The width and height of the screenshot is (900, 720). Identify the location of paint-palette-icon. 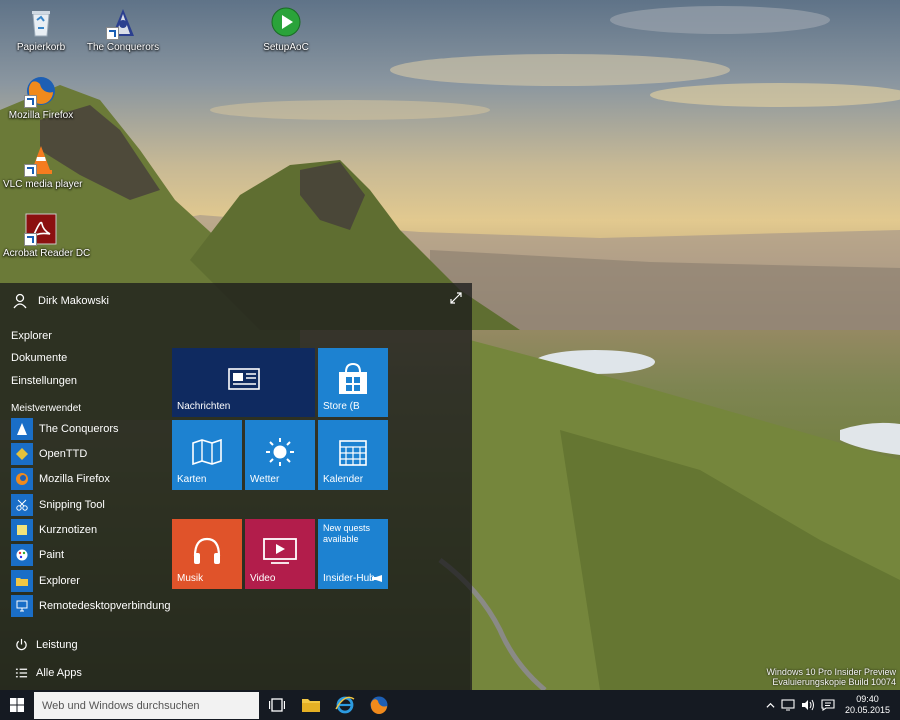
(22, 555).